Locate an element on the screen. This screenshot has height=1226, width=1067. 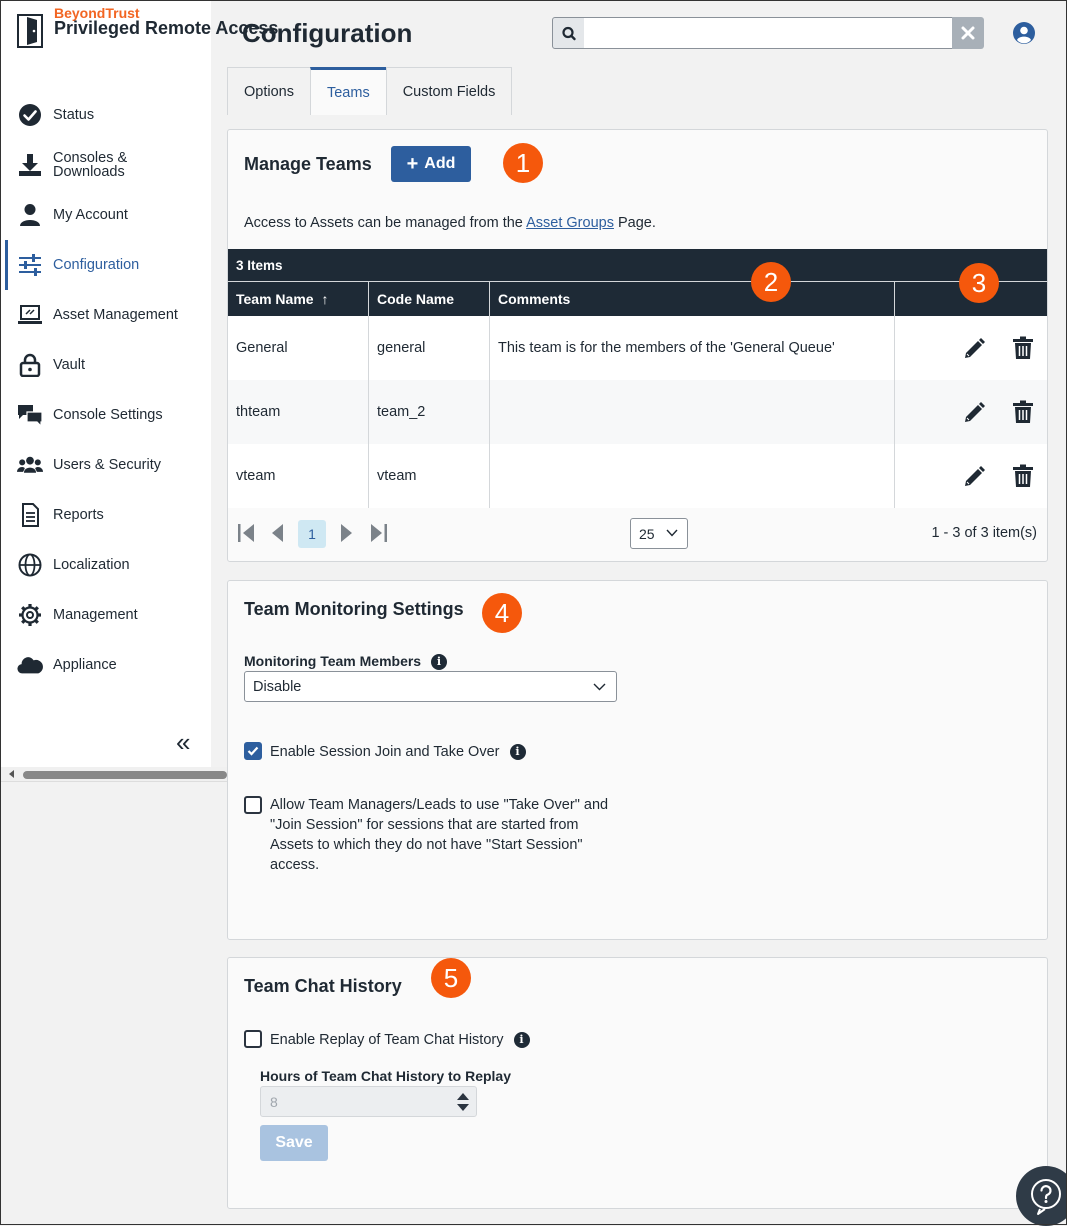
comments-cell is located at coordinates (692, 412).